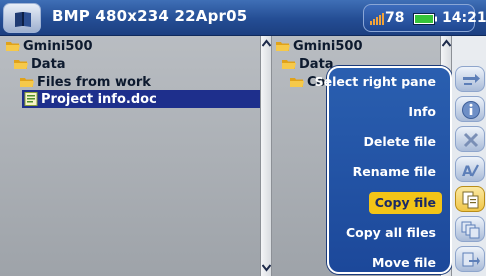  I want to click on volume-level: 78, so click(395, 18).